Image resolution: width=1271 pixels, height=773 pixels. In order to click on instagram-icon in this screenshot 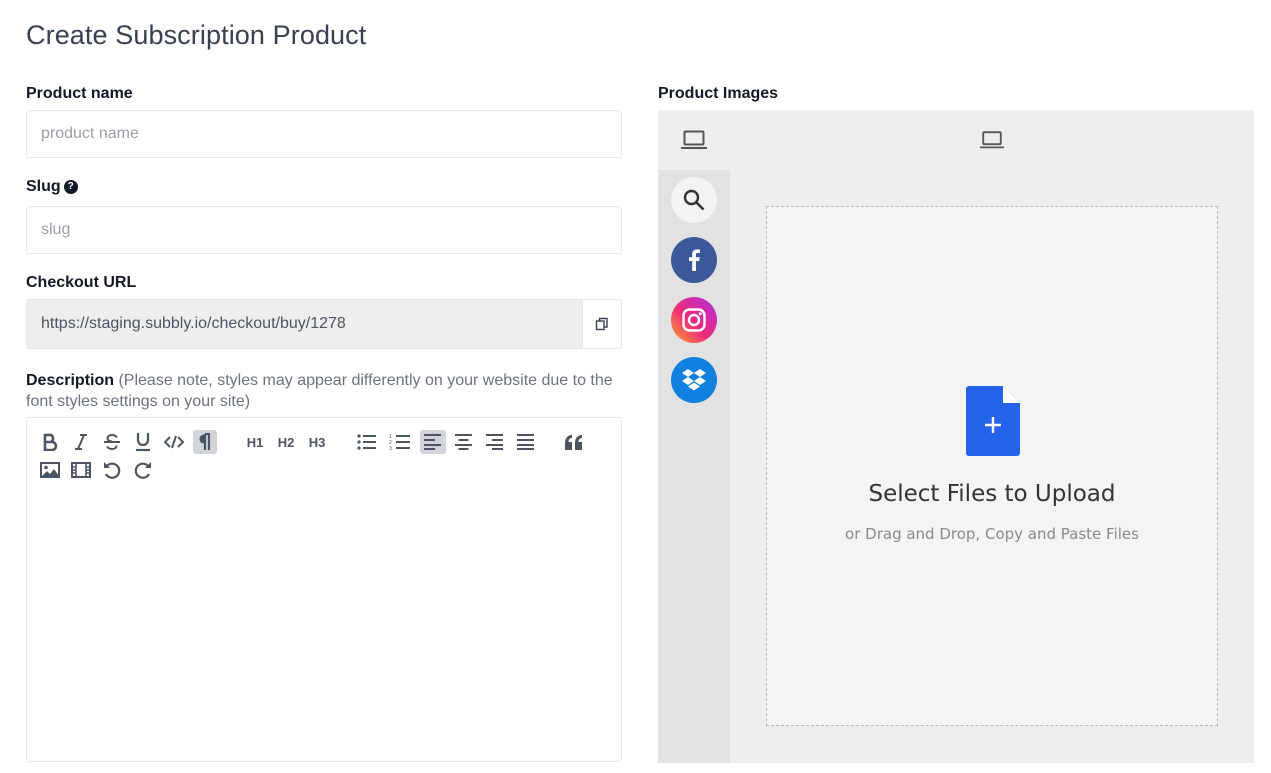, I will do `click(694, 320)`.